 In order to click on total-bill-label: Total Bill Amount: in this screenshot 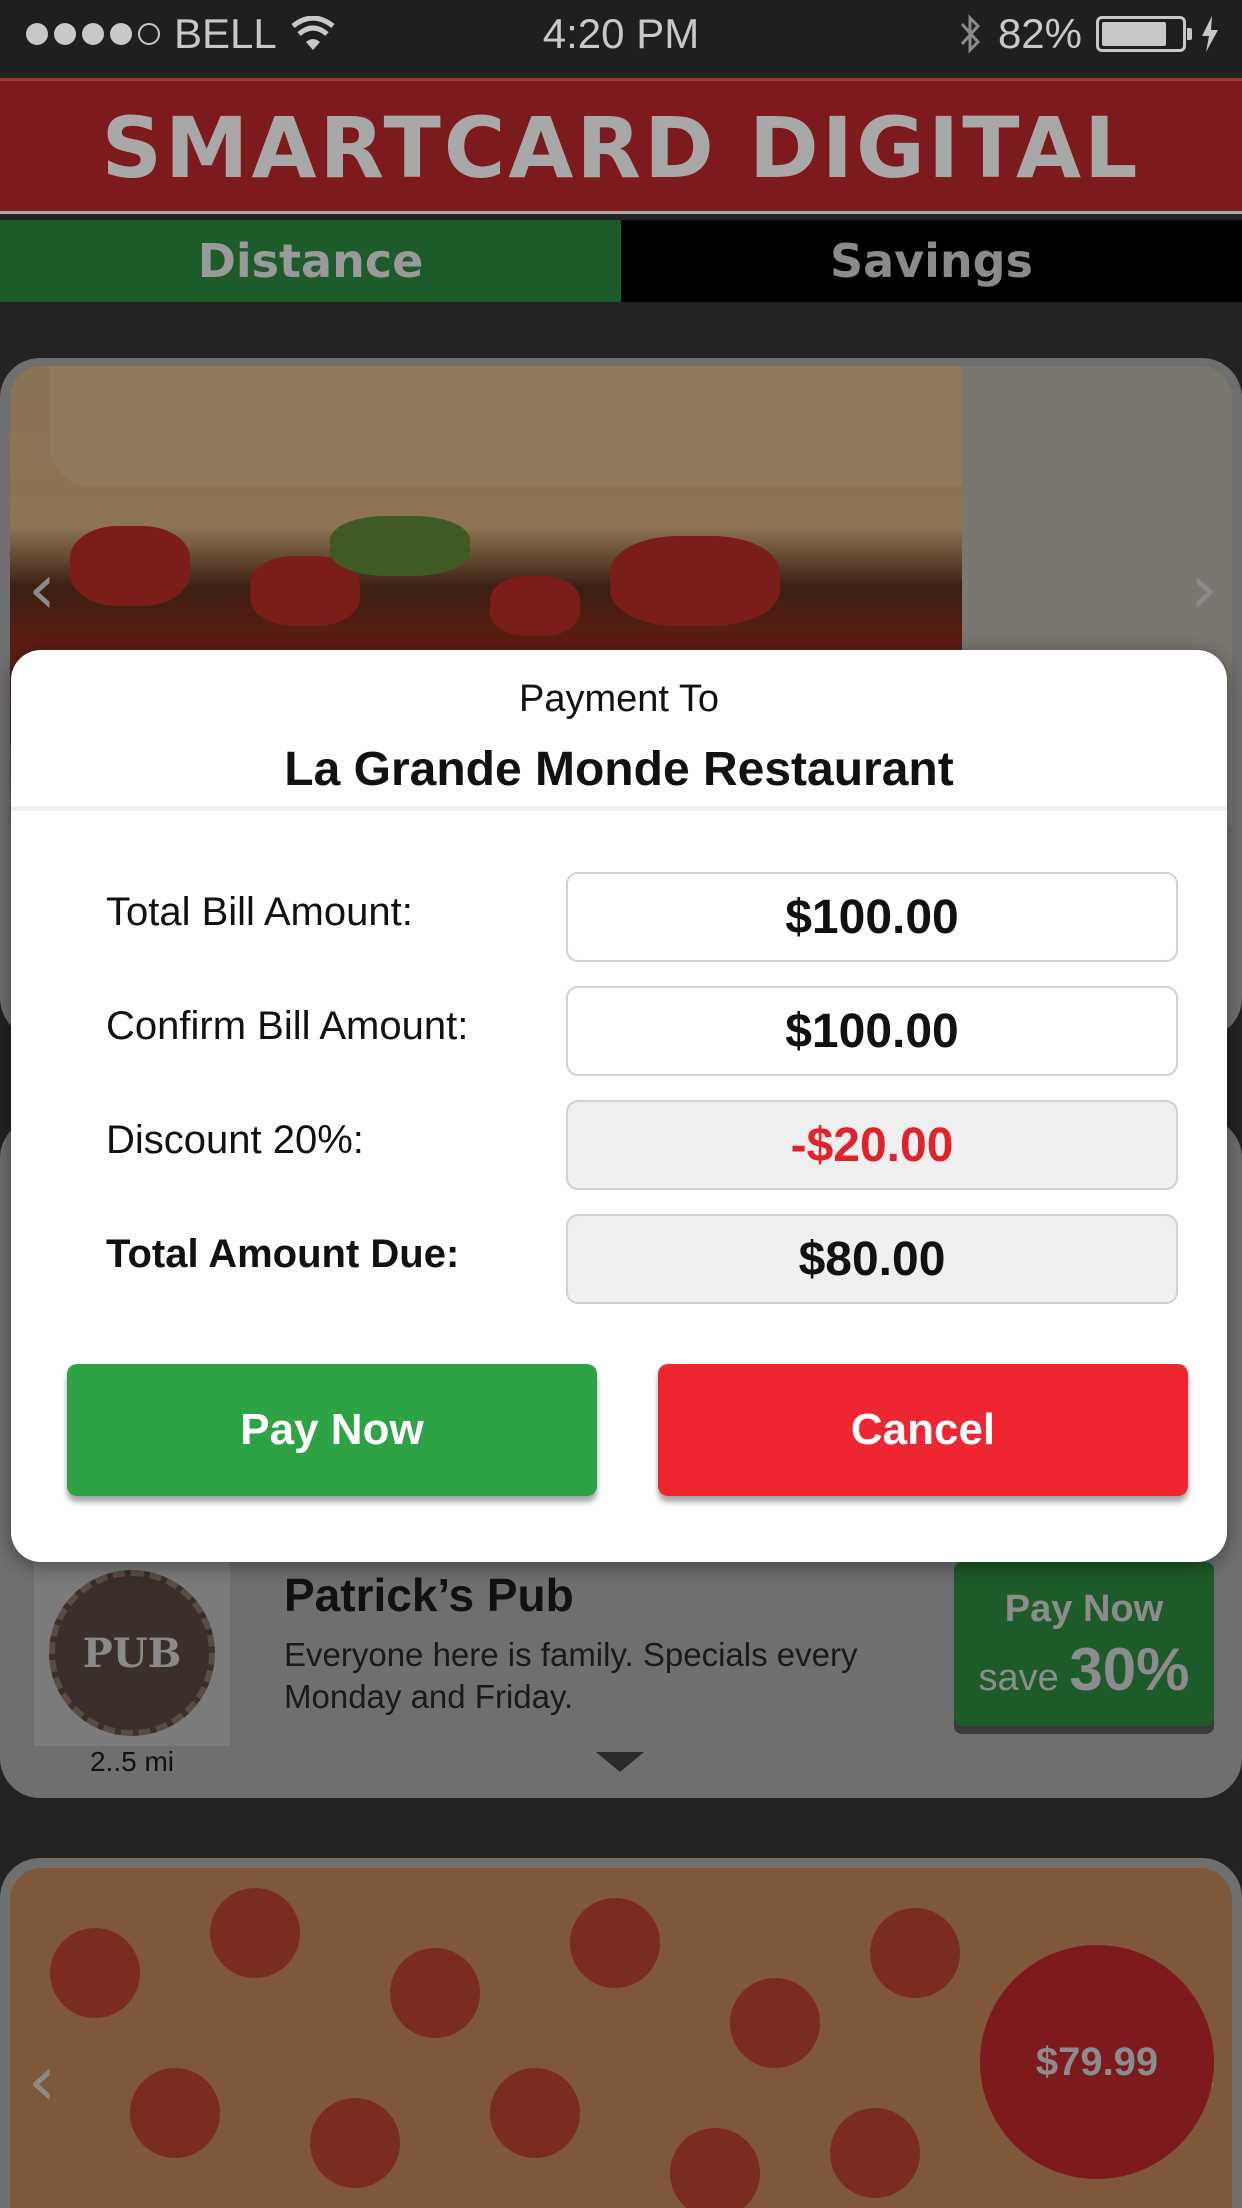, I will do `click(259, 912)`.